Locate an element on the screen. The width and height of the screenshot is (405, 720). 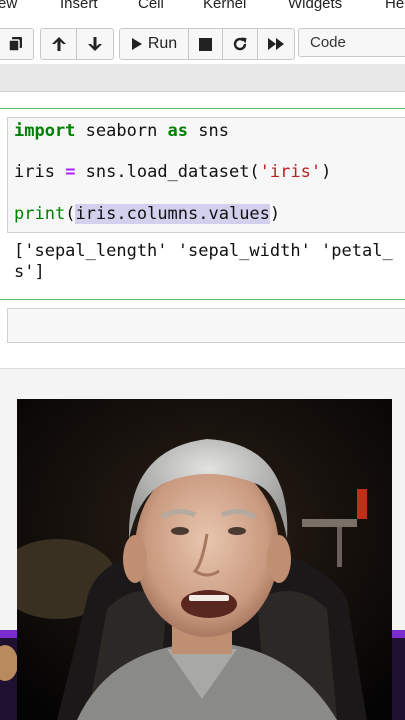
toolbar-separator is located at coordinates (202, 78).